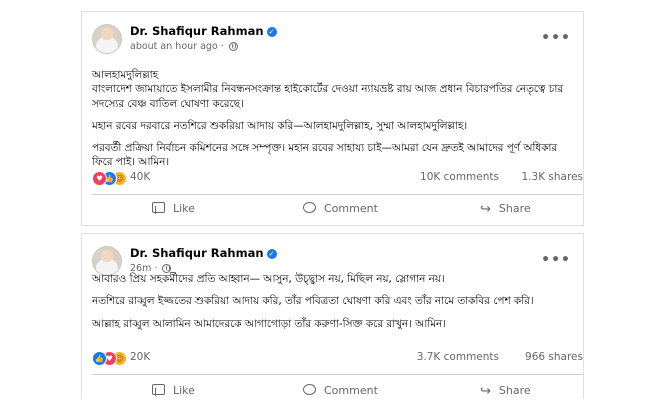  Describe the element at coordinates (337, 359) in the screenshot. I see `post-stats: 👍 ♥ ☺ 20K 3.7K comments 966 shares` at that location.